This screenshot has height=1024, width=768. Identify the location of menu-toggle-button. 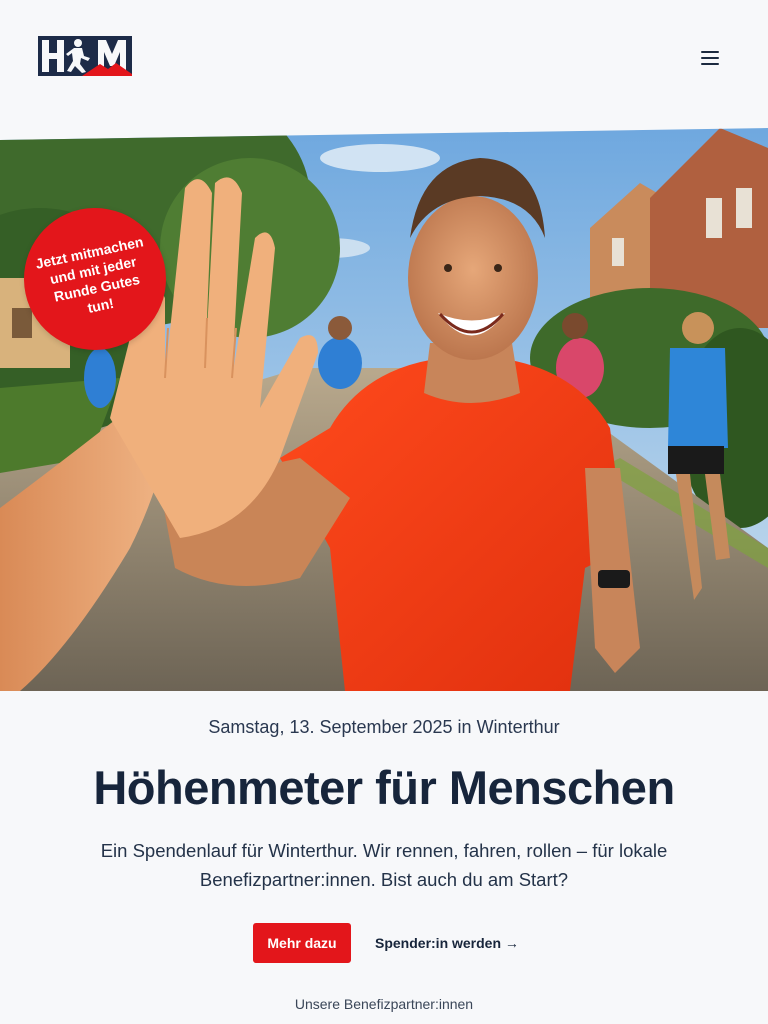
(710, 58).